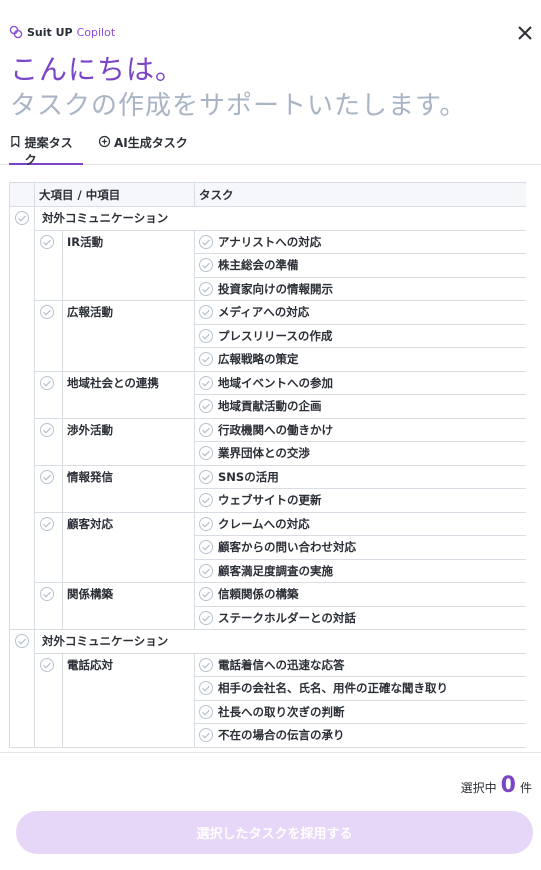  I want to click on task-cell: 投資家向けの情報開示, so click(360, 288).